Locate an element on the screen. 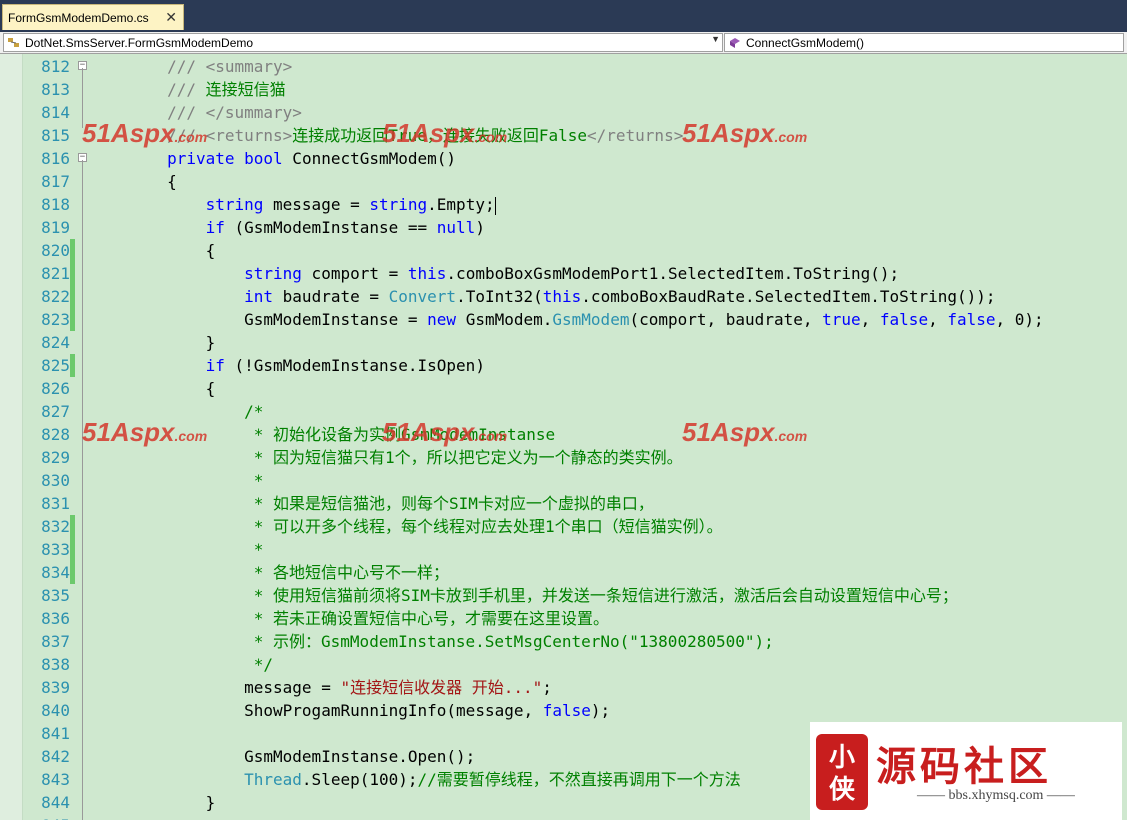 The height and width of the screenshot is (820, 1127). code-line: 819 if (GsmModemInstanse == null) is located at coordinates (563, 227).